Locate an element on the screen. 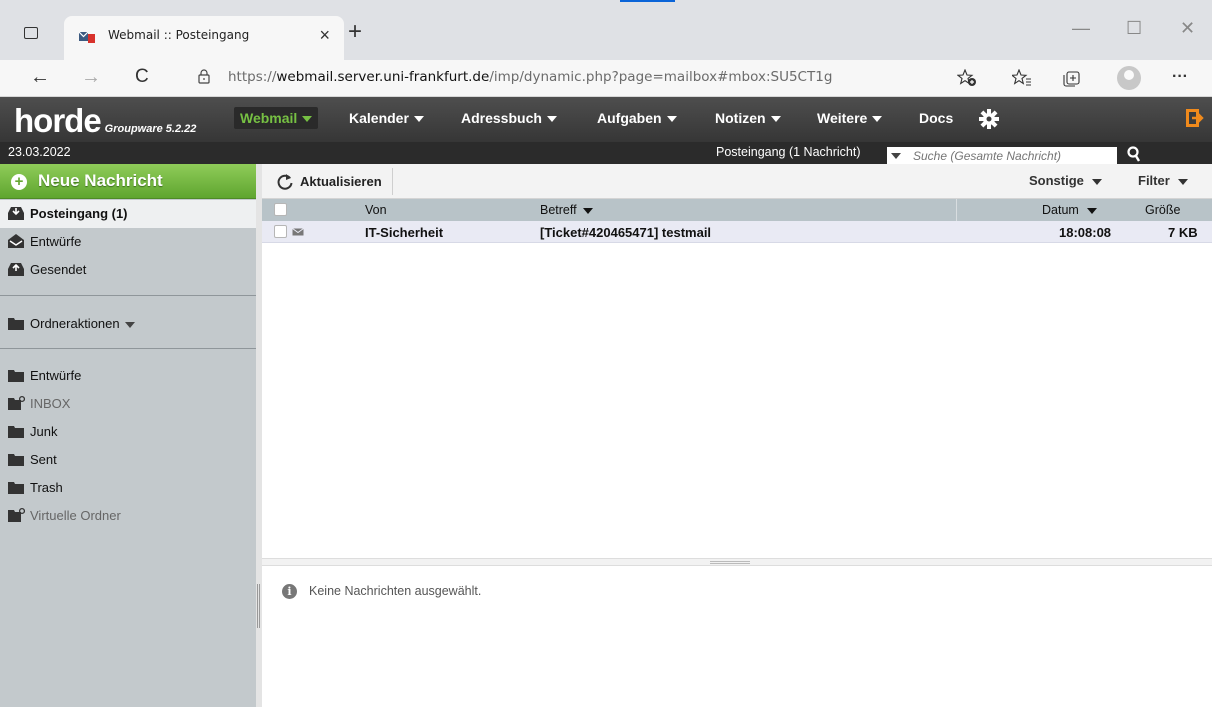  search-box is located at coordinates (1002, 156).